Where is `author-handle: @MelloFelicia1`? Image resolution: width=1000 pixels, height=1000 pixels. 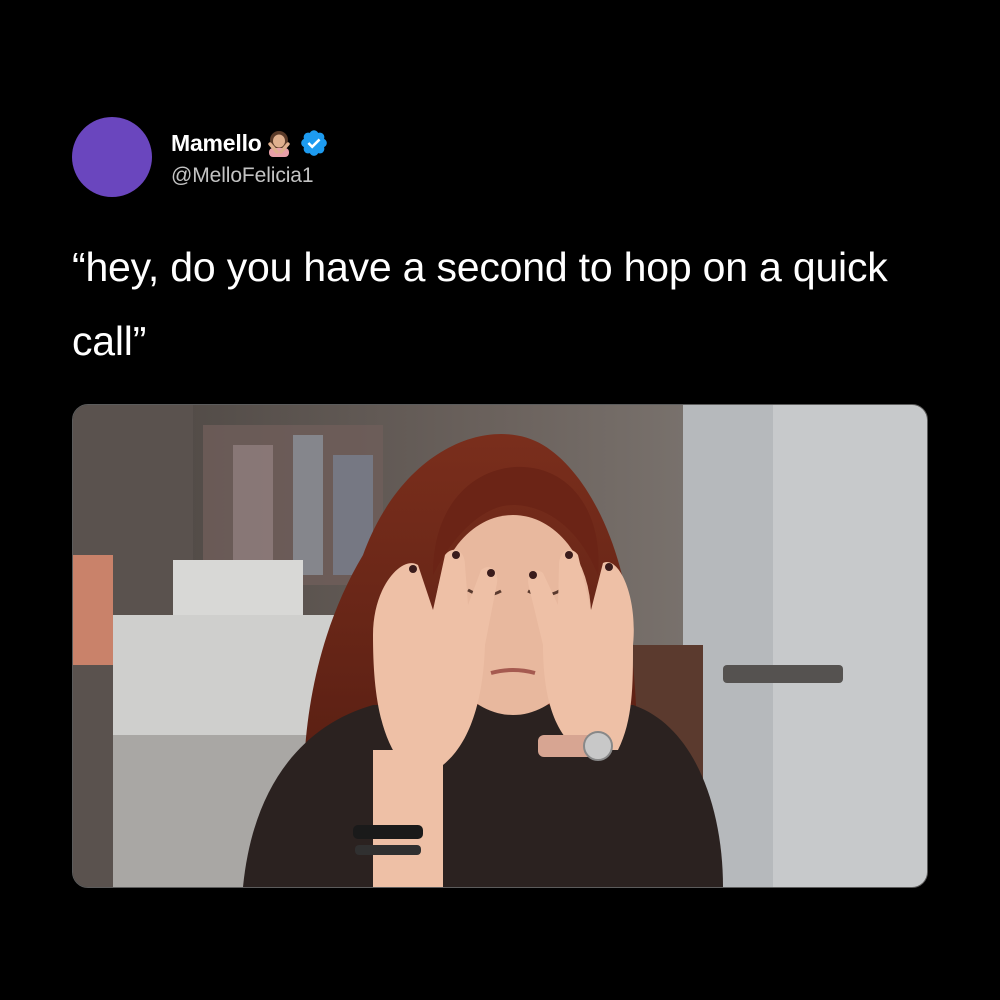 author-handle: @MelloFelicia1 is located at coordinates (250, 176).